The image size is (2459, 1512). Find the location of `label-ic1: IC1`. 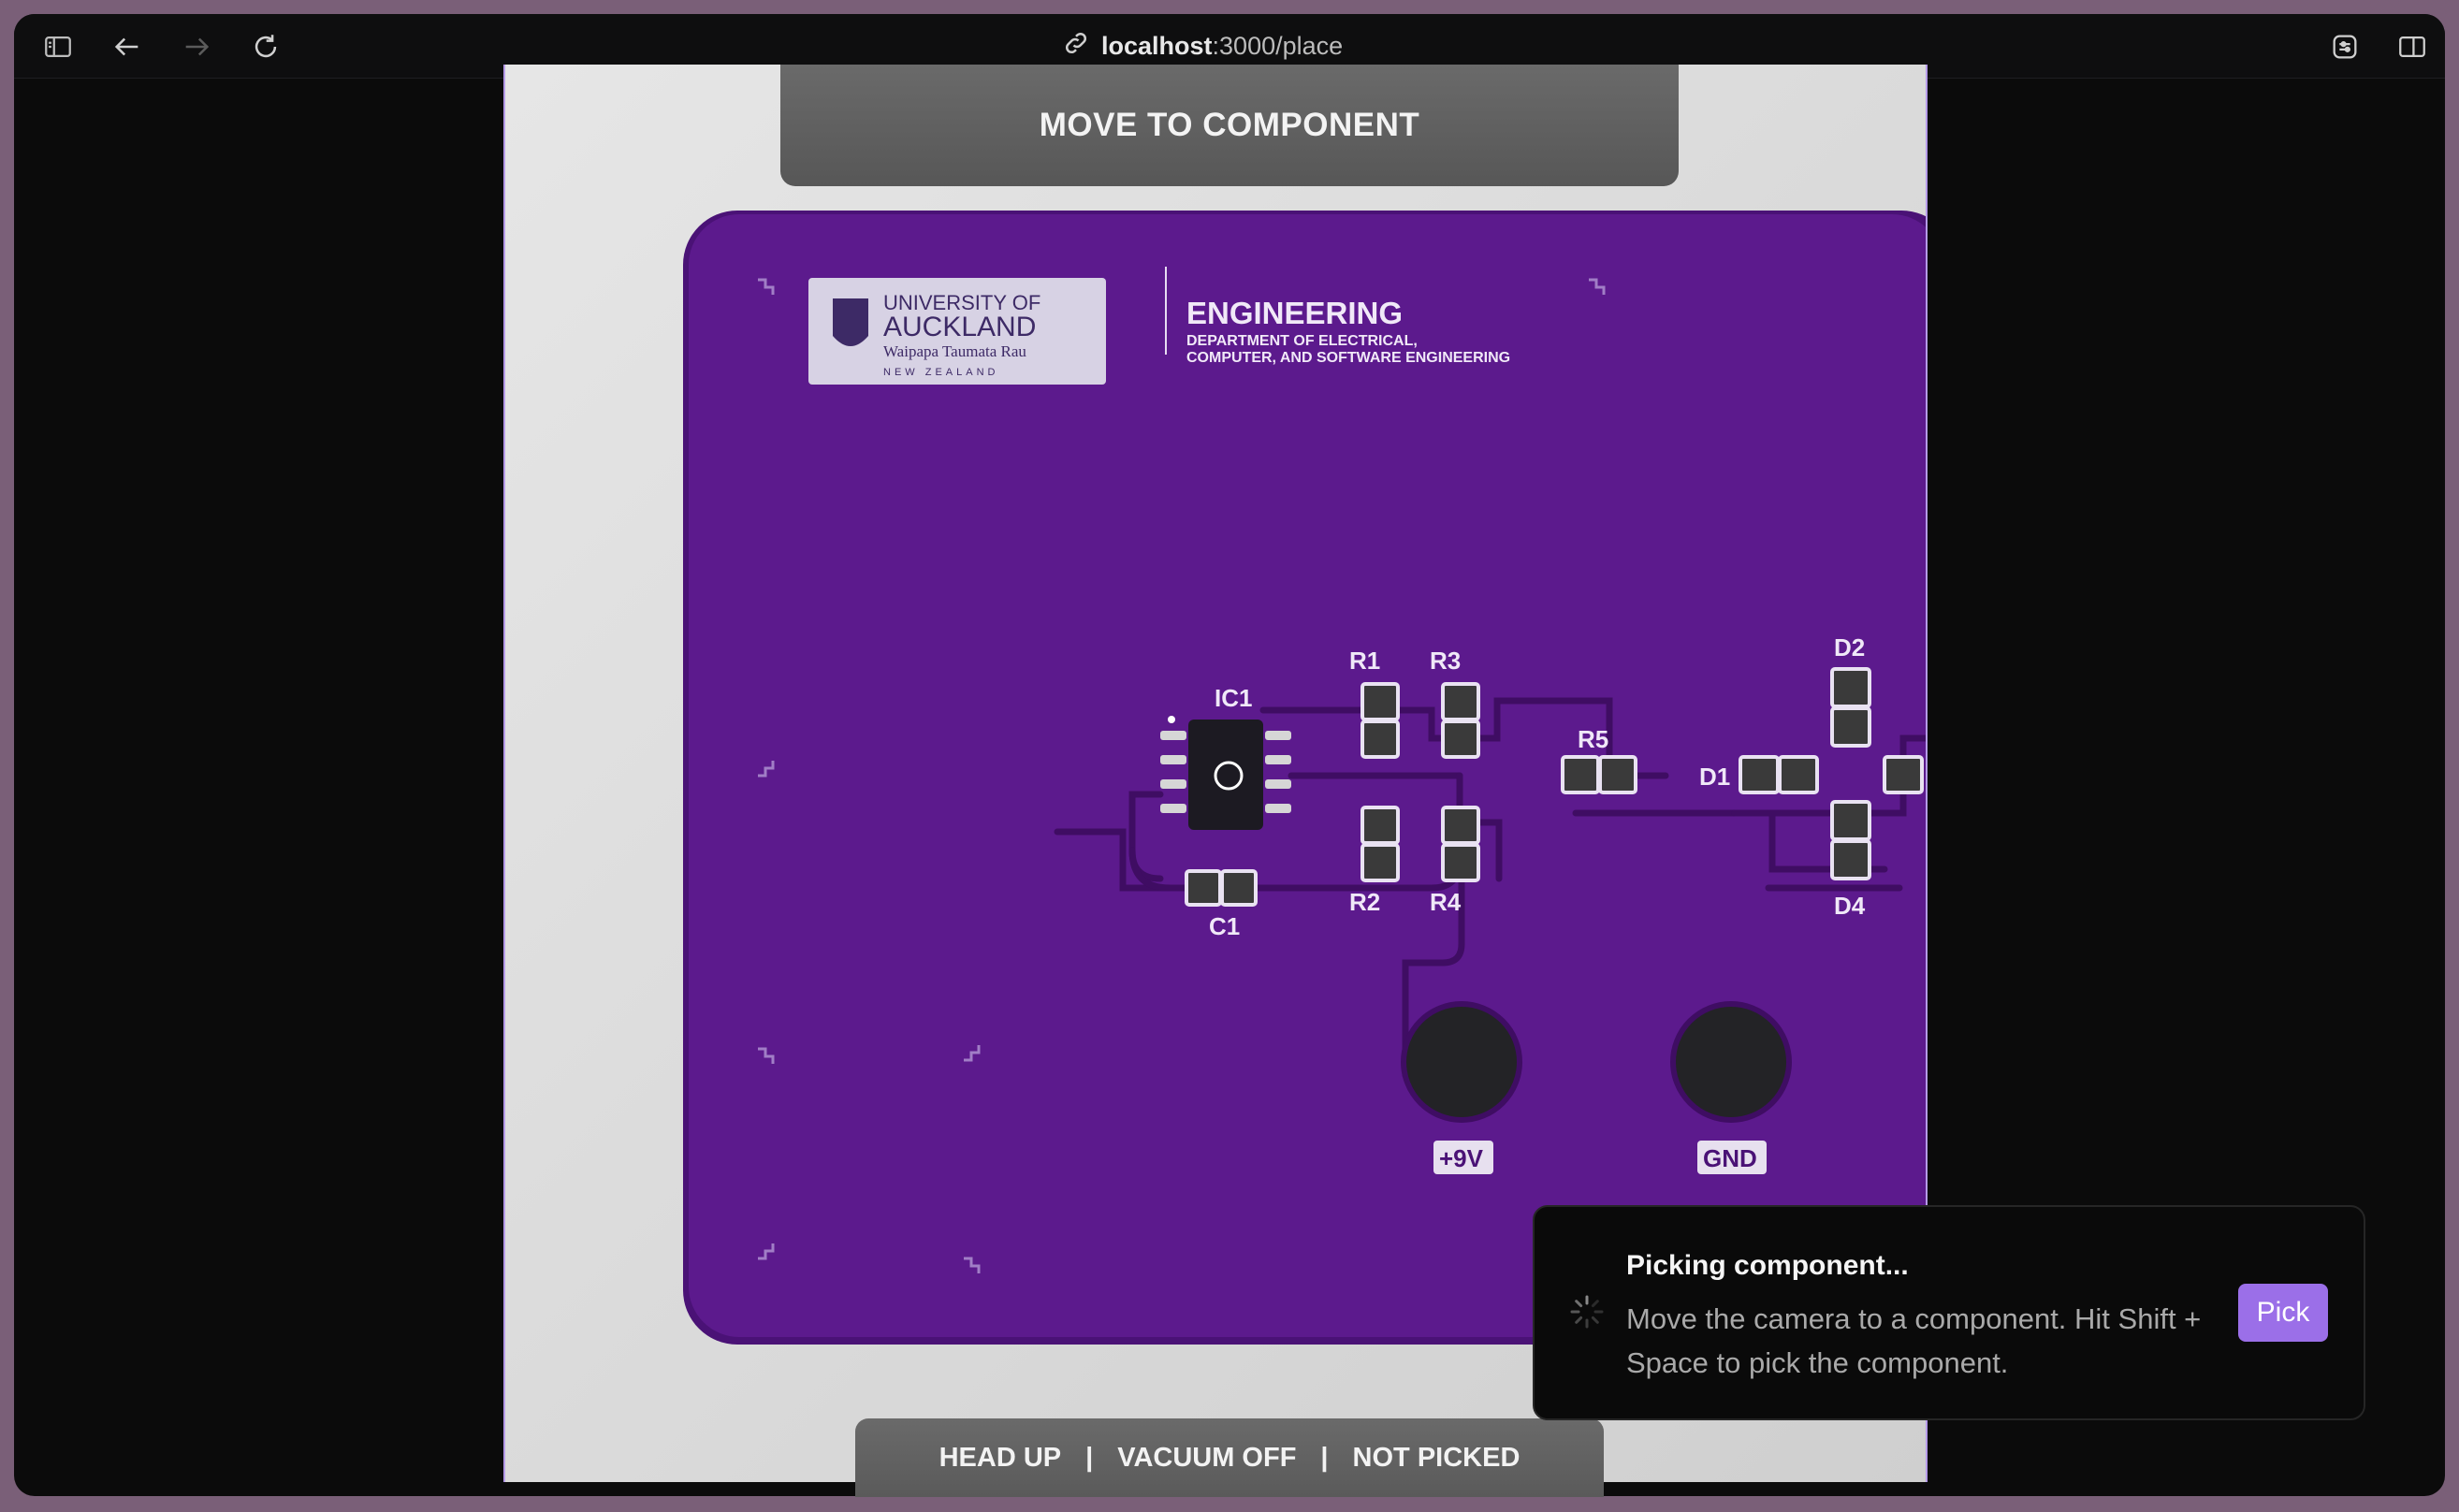

label-ic1: IC1 is located at coordinates (1233, 698).